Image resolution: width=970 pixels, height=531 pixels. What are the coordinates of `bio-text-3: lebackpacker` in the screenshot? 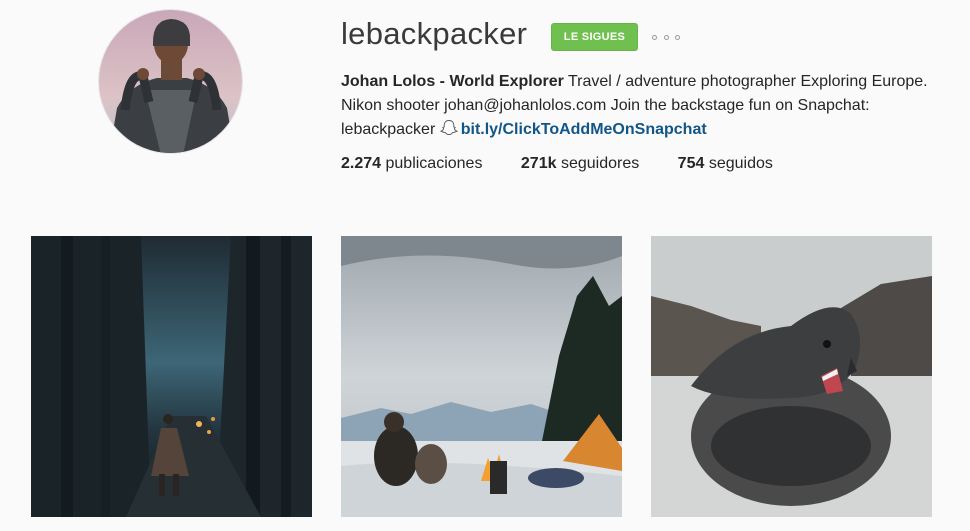 It's located at (390, 129).